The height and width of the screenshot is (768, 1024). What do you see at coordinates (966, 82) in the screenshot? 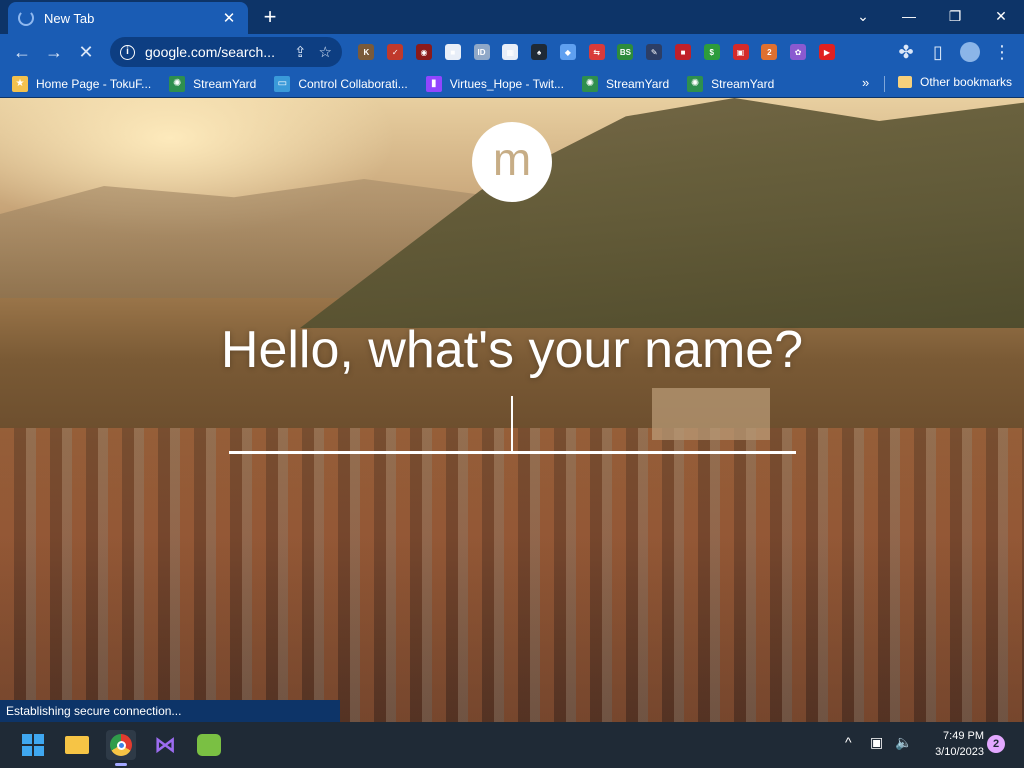
I see `other-bookmarks-label: Other bookmarks` at bounding box center [966, 82].